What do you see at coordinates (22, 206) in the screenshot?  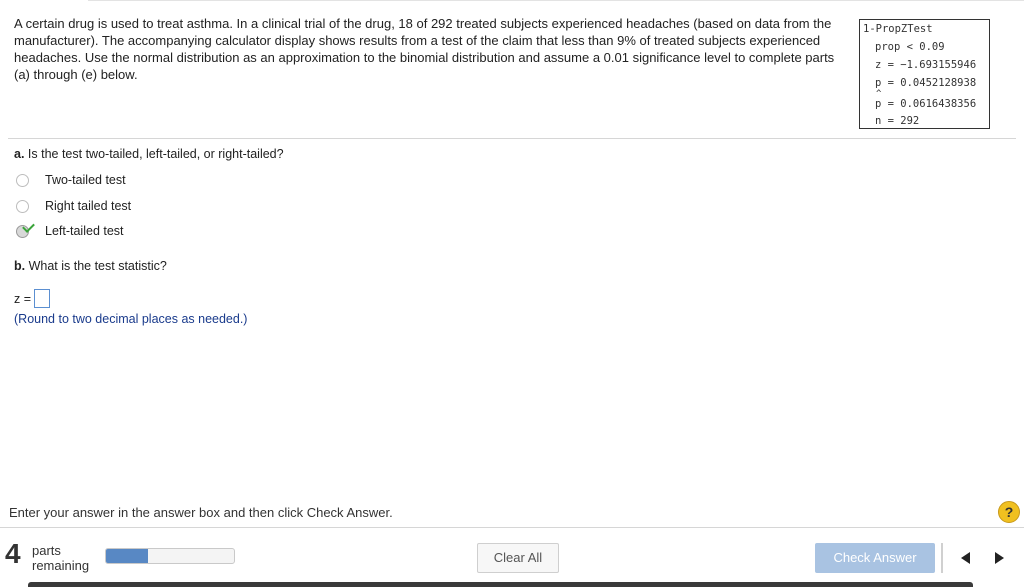 I see `radio-right-tailed` at bounding box center [22, 206].